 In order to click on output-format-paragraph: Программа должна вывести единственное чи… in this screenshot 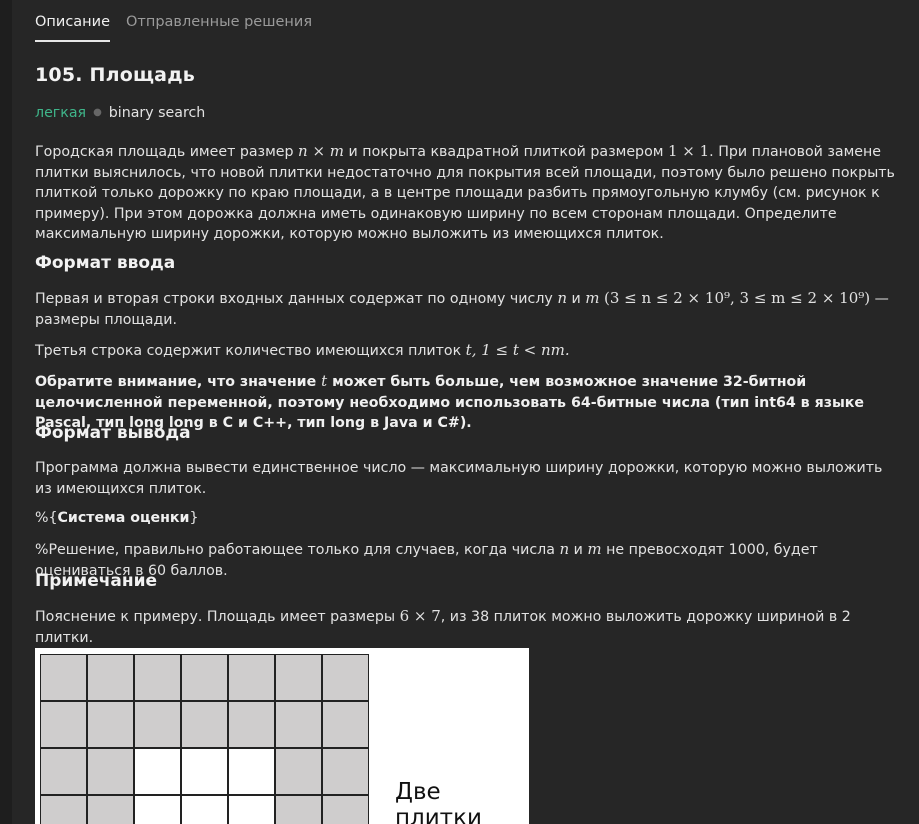, I will do `click(459, 478)`.